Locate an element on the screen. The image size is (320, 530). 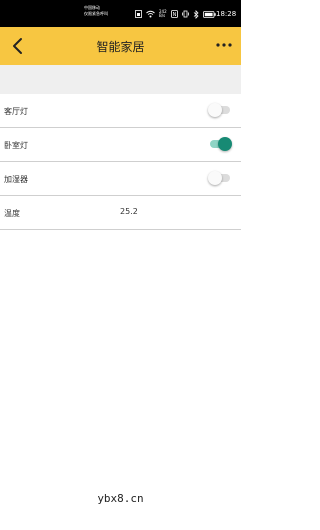
status-icons: 242 B/s N is located at coordinates (175, 14).